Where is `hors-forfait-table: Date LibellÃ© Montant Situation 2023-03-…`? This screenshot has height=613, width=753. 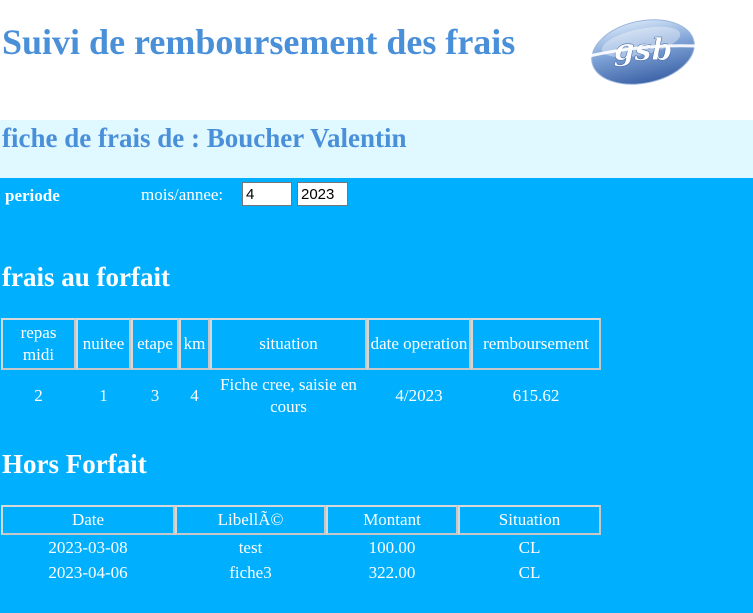 hors-forfait-table: Date LibellÃ© Montant Situation 2023-03-… is located at coordinates (301, 545).